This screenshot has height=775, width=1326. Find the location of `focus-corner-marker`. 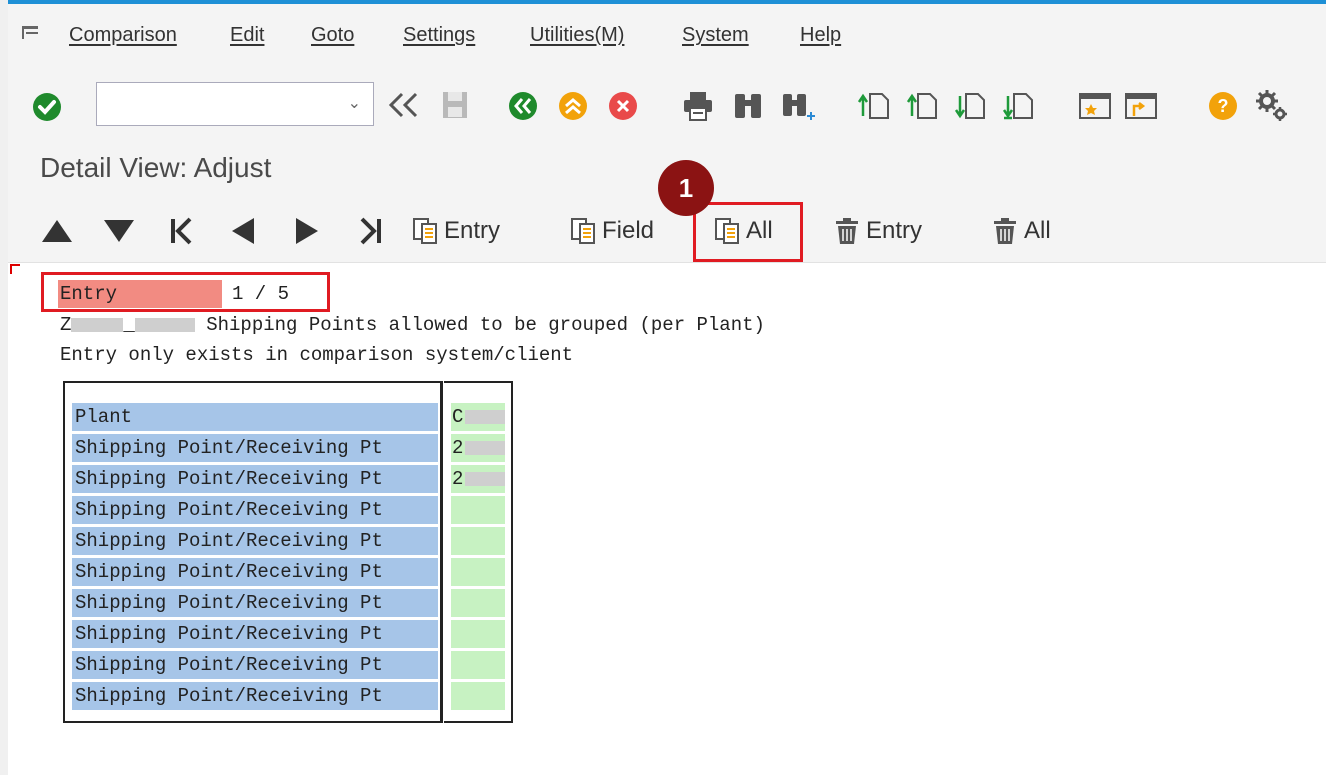

focus-corner-marker is located at coordinates (15, 269).